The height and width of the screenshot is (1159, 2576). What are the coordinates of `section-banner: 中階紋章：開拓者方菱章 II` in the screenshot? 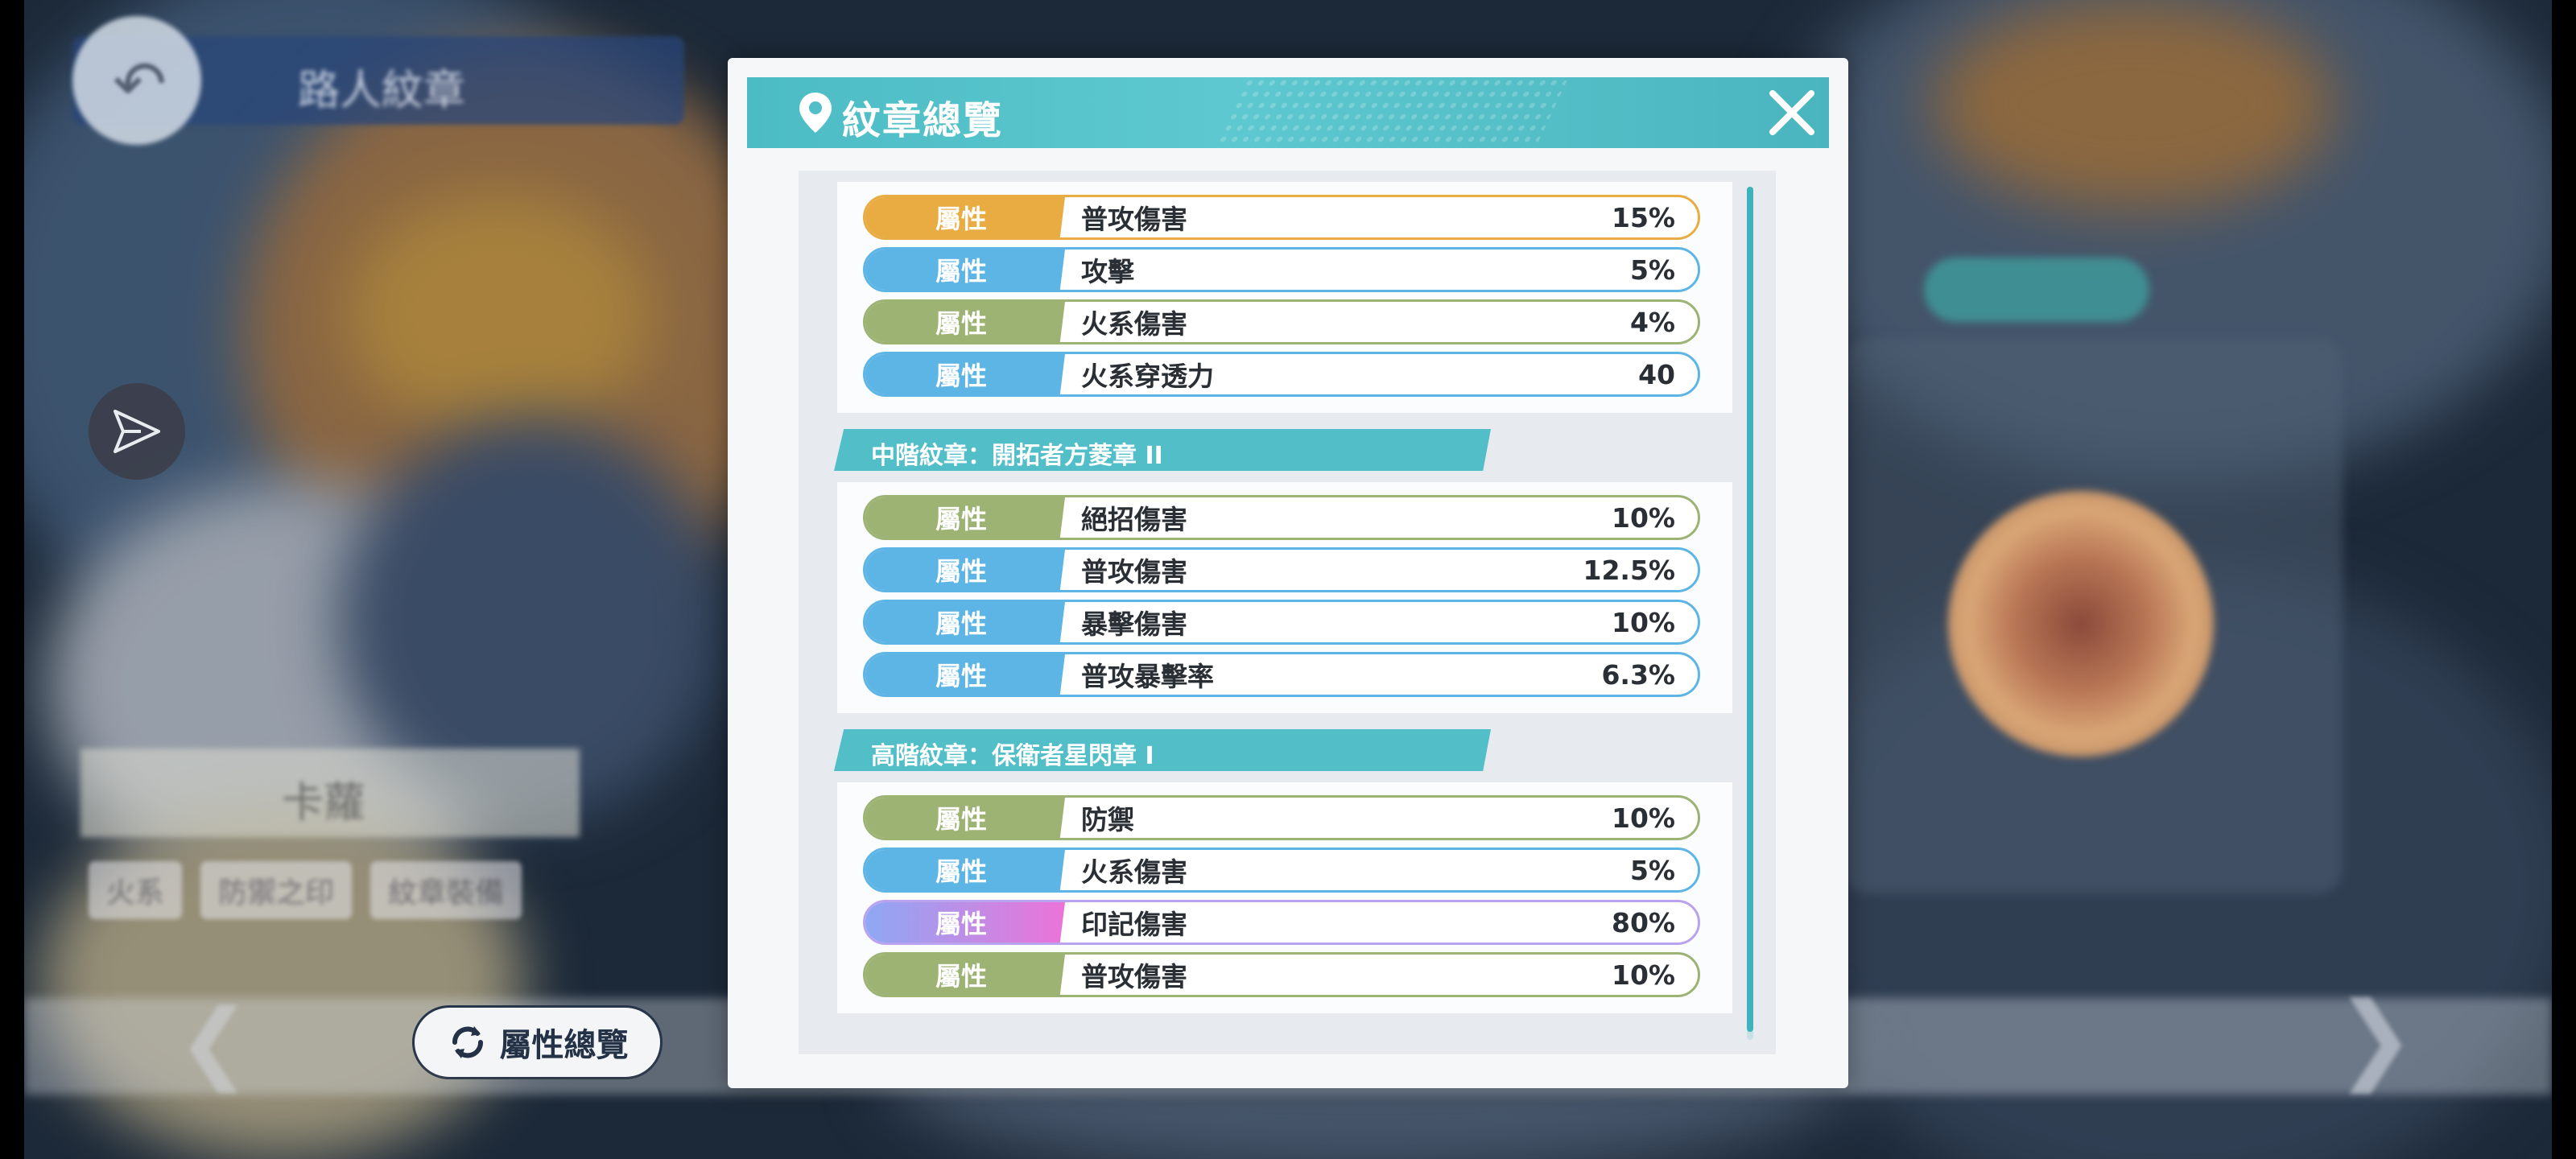 It's located at (1162, 450).